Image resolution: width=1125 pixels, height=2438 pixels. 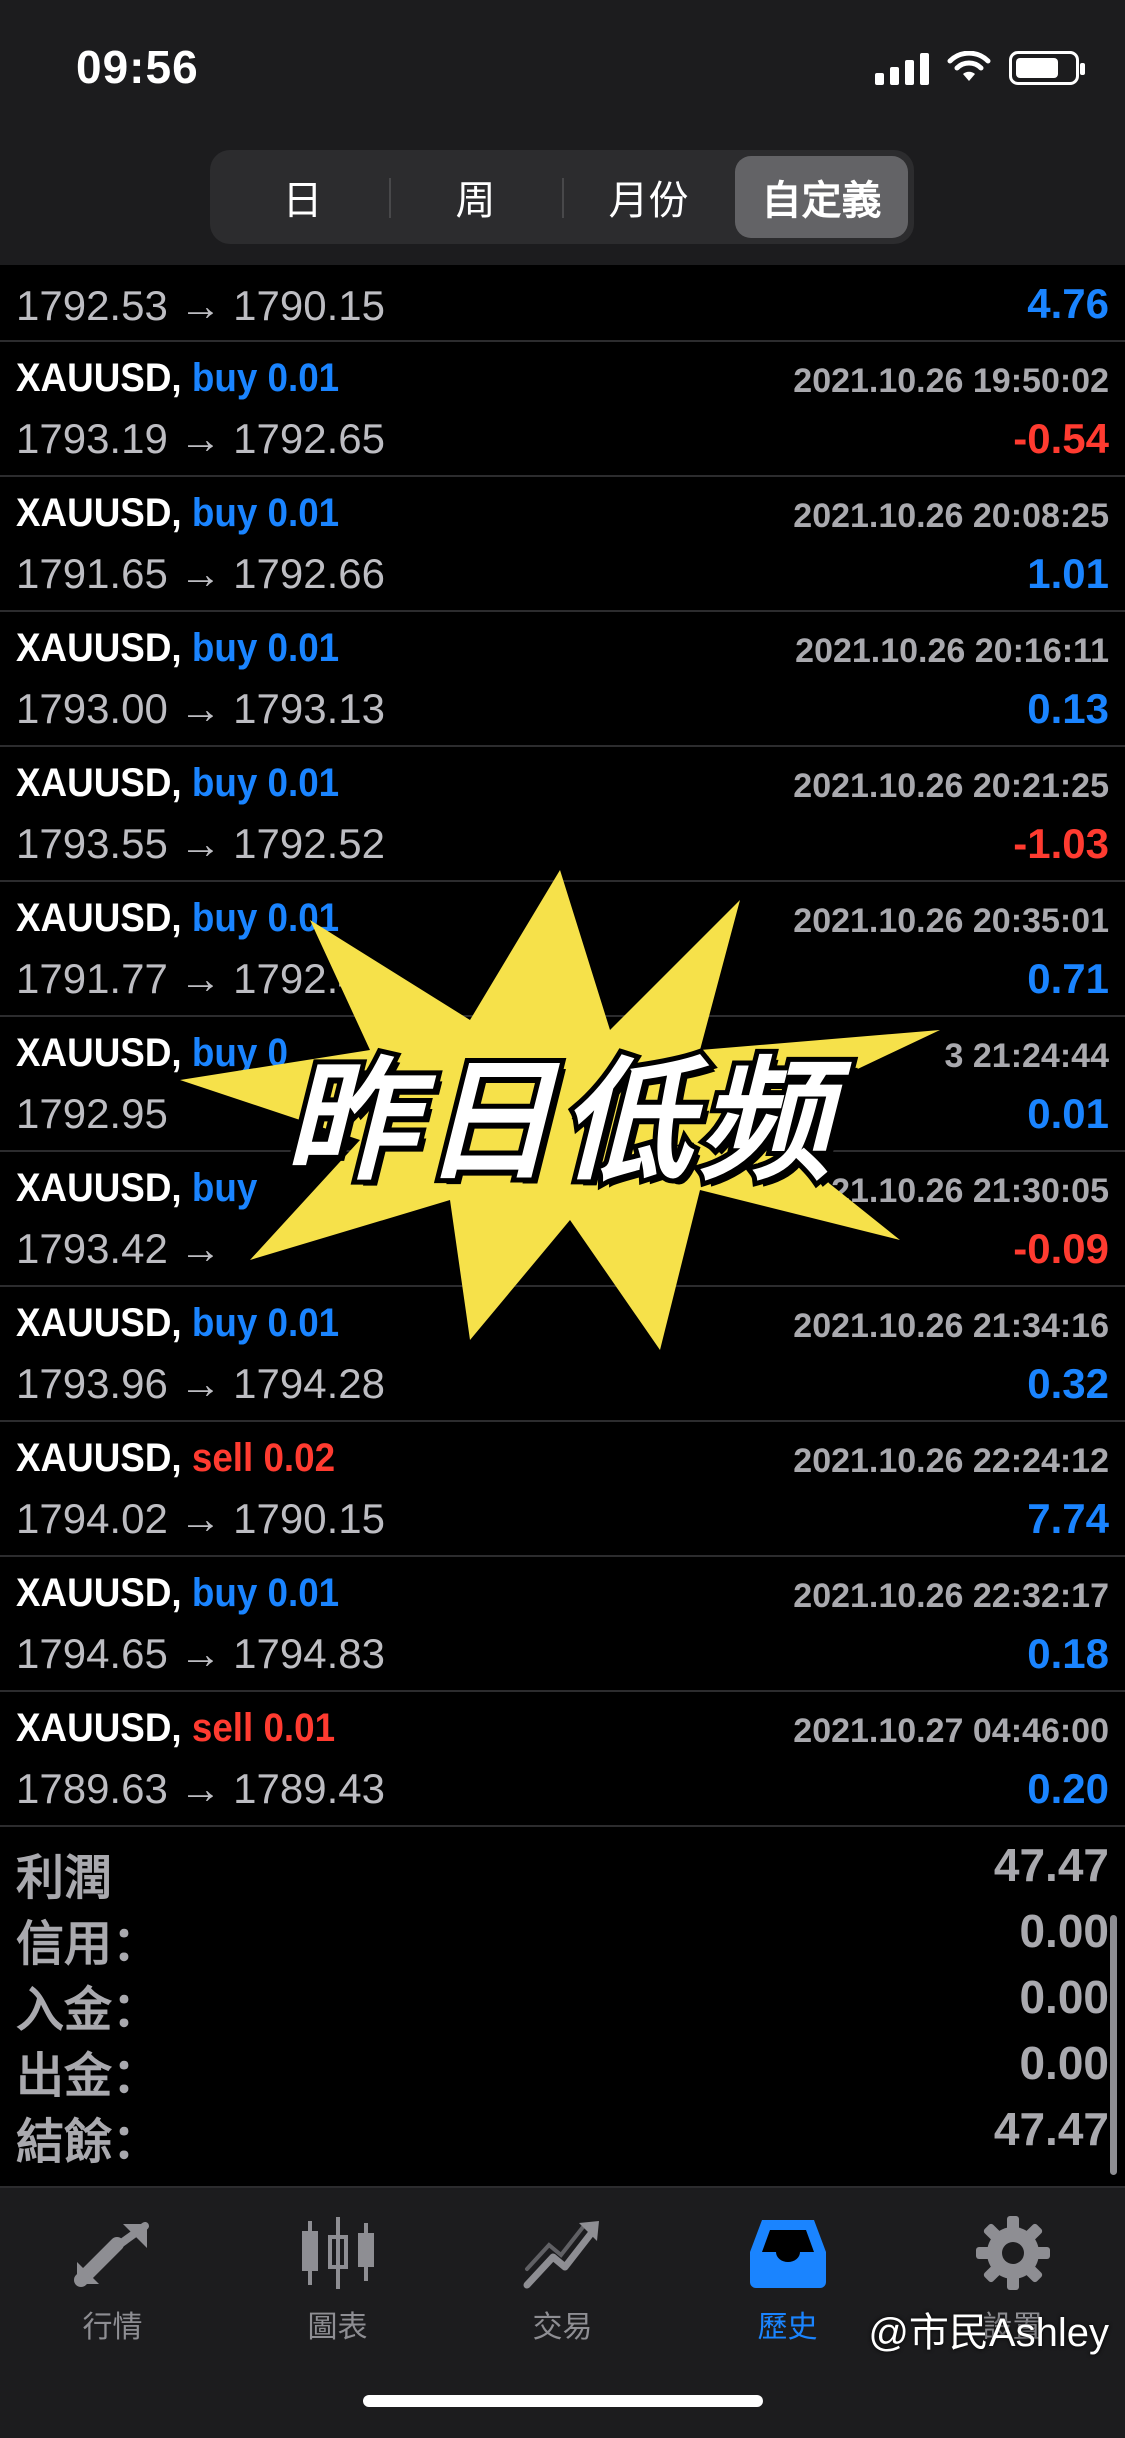 I want to click on trade-symbol: XAUUSD, sell 0.02, so click(x=175, y=1458).